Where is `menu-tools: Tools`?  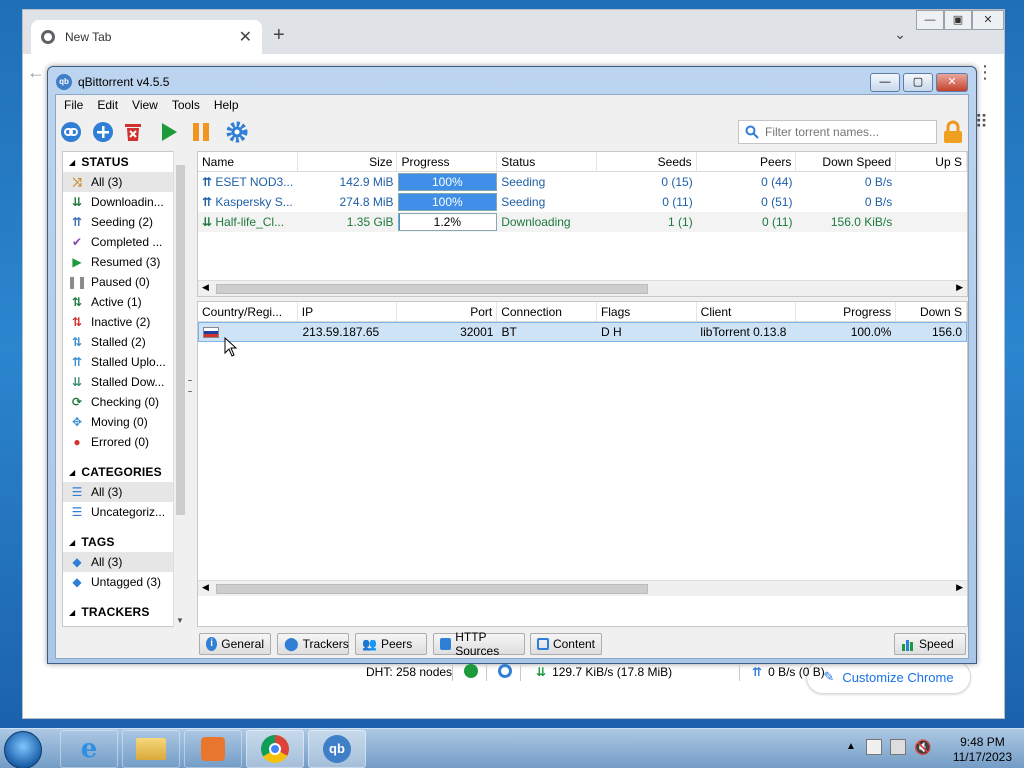 menu-tools: Tools is located at coordinates (186, 105).